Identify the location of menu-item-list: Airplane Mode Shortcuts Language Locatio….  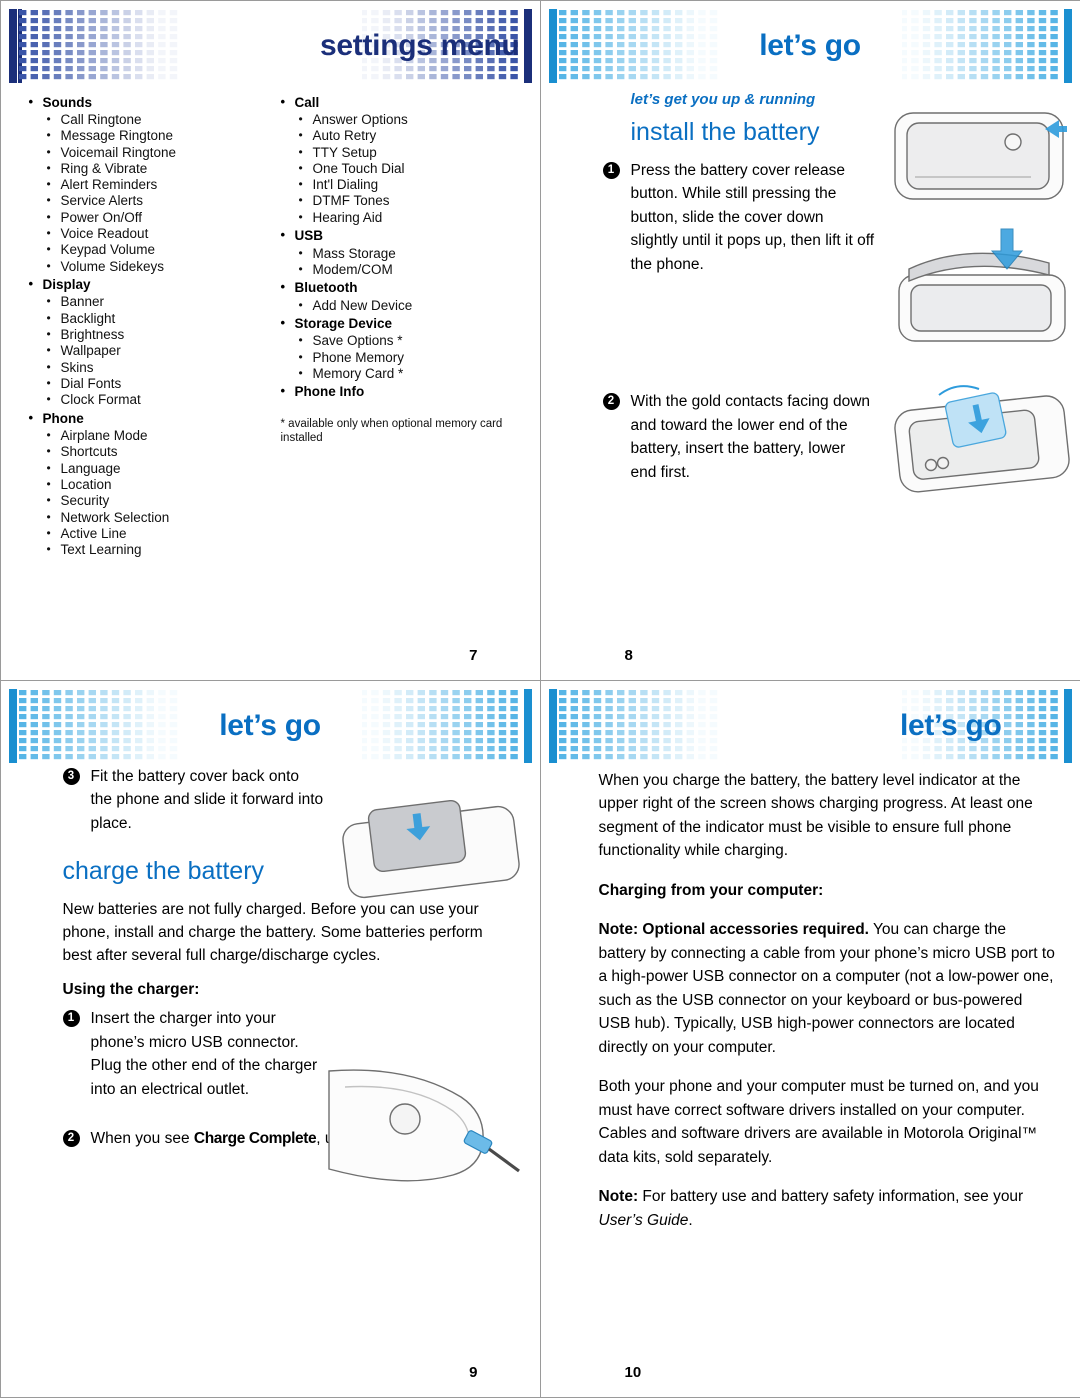
(148, 493).